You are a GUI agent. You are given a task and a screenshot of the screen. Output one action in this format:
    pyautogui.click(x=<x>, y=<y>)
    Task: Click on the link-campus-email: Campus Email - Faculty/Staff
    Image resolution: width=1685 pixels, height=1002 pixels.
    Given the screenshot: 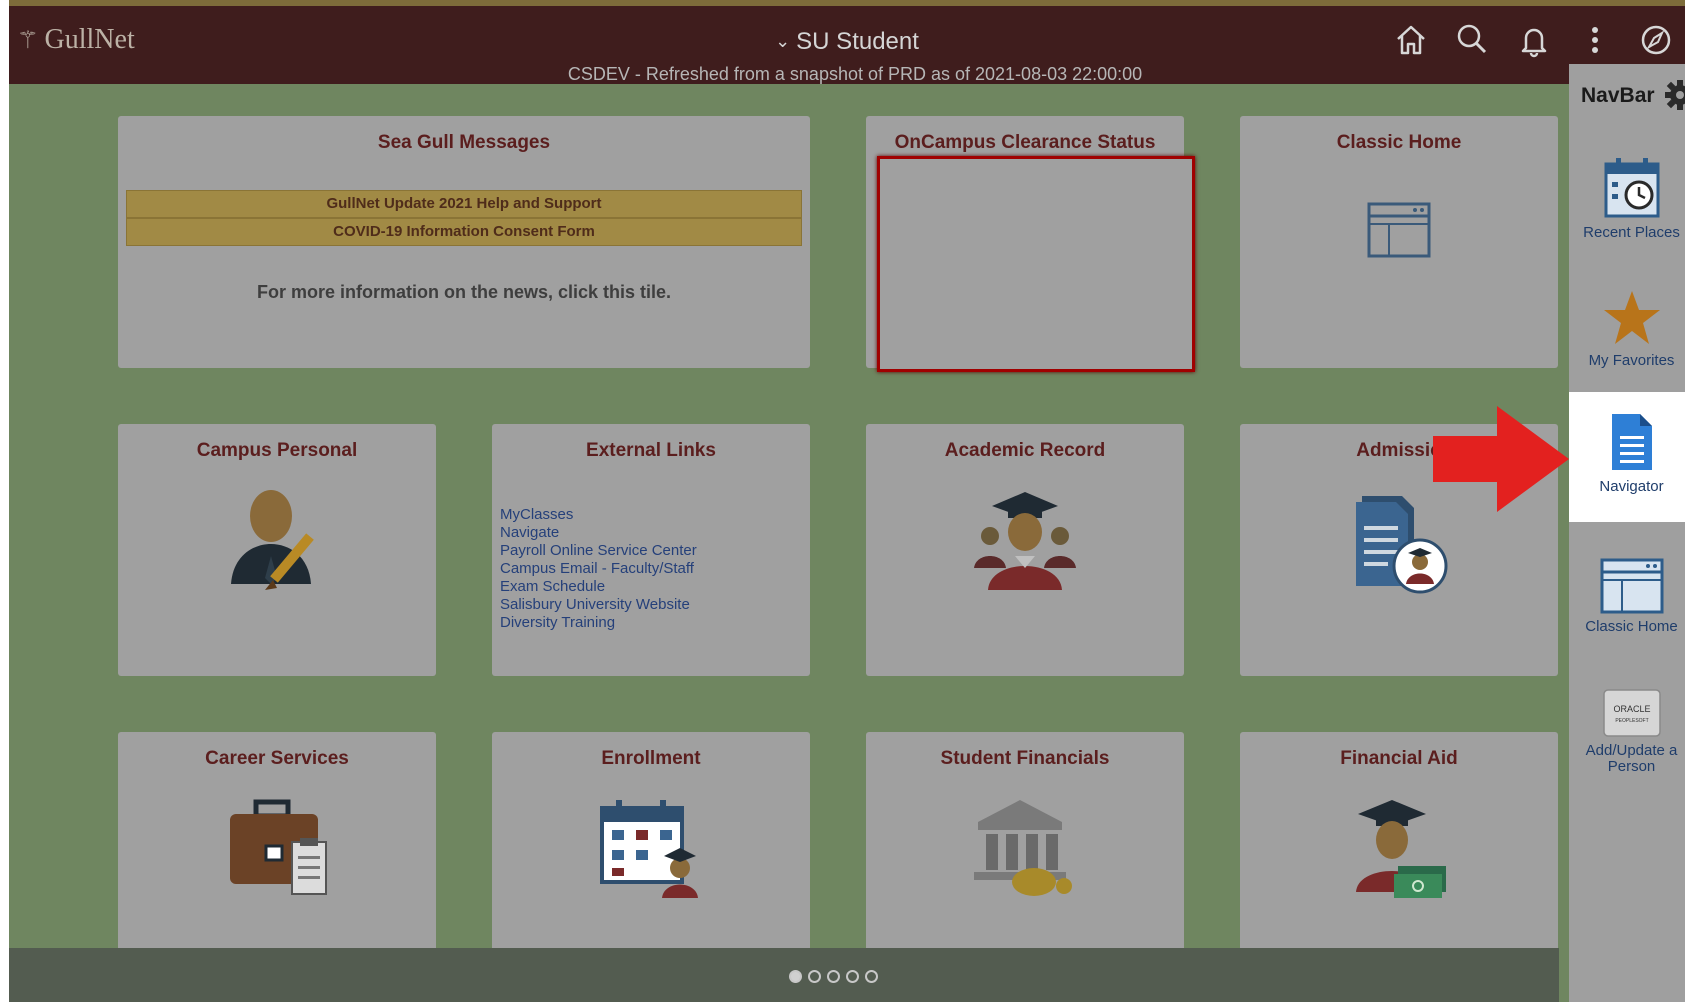 What is the action you would take?
    pyautogui.click(x=598, y=569)
    